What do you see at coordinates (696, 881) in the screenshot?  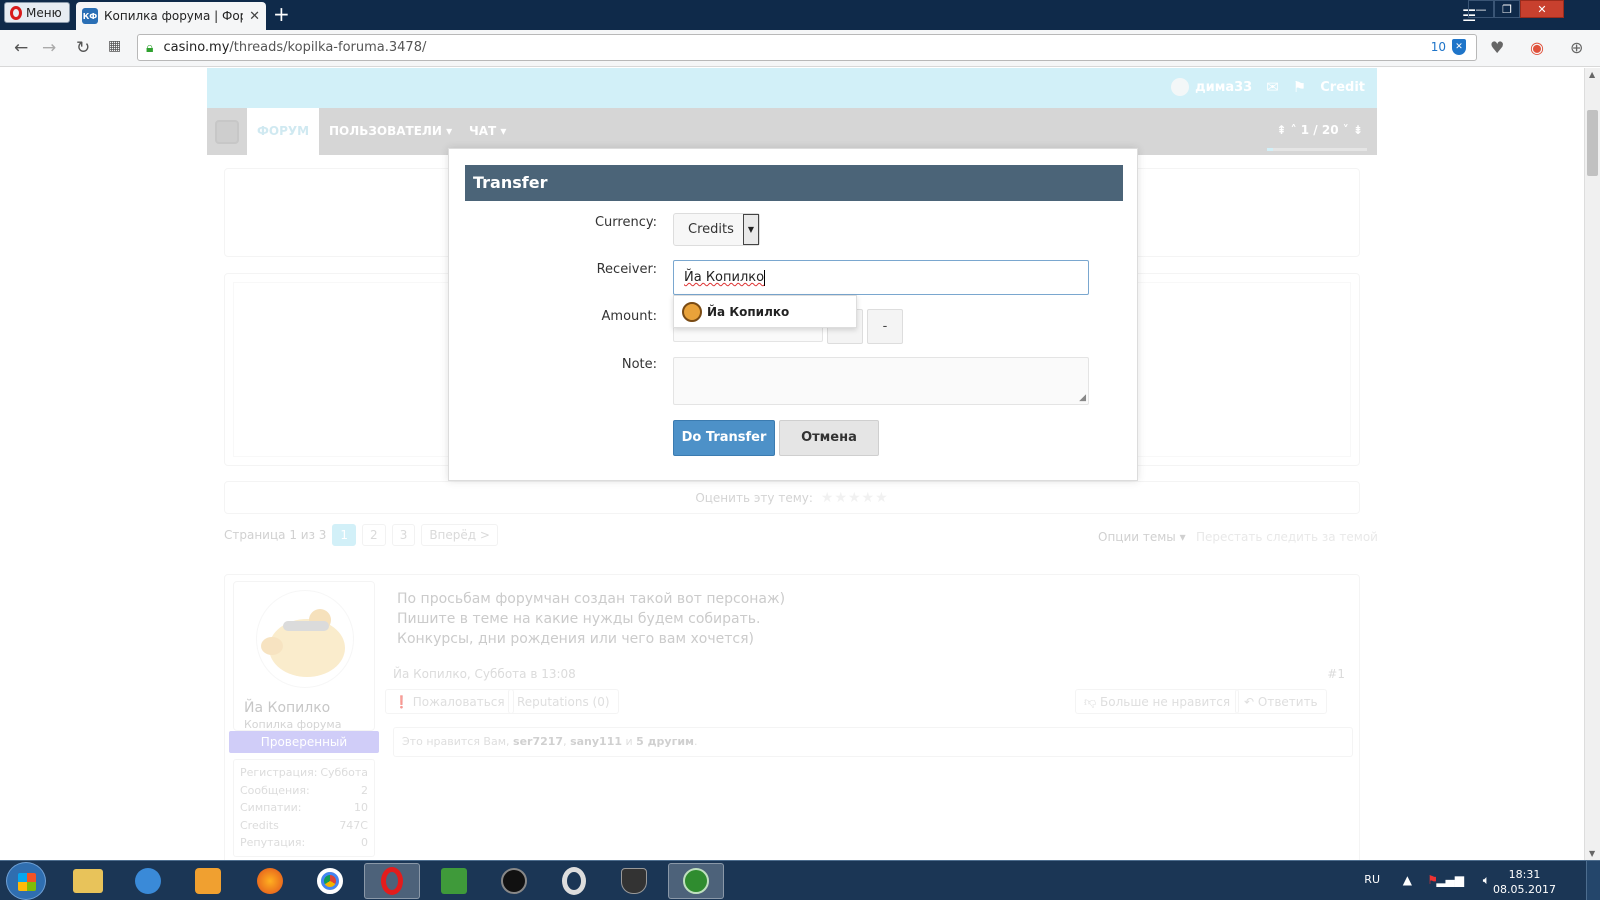 I see `stats-app-icon` at bounding box center [696, 881].